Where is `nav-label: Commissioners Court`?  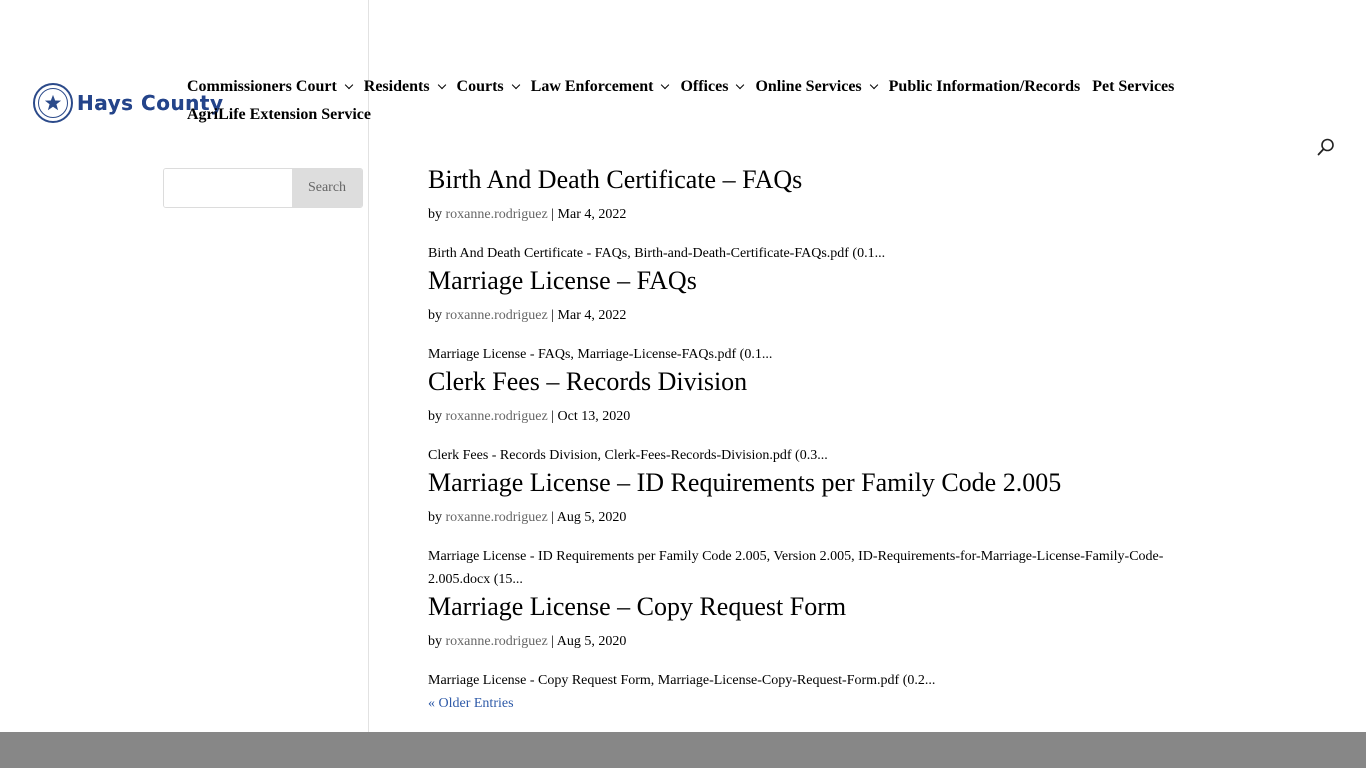
nav-label: Commissioners Court is located at coordinates (262, 86).